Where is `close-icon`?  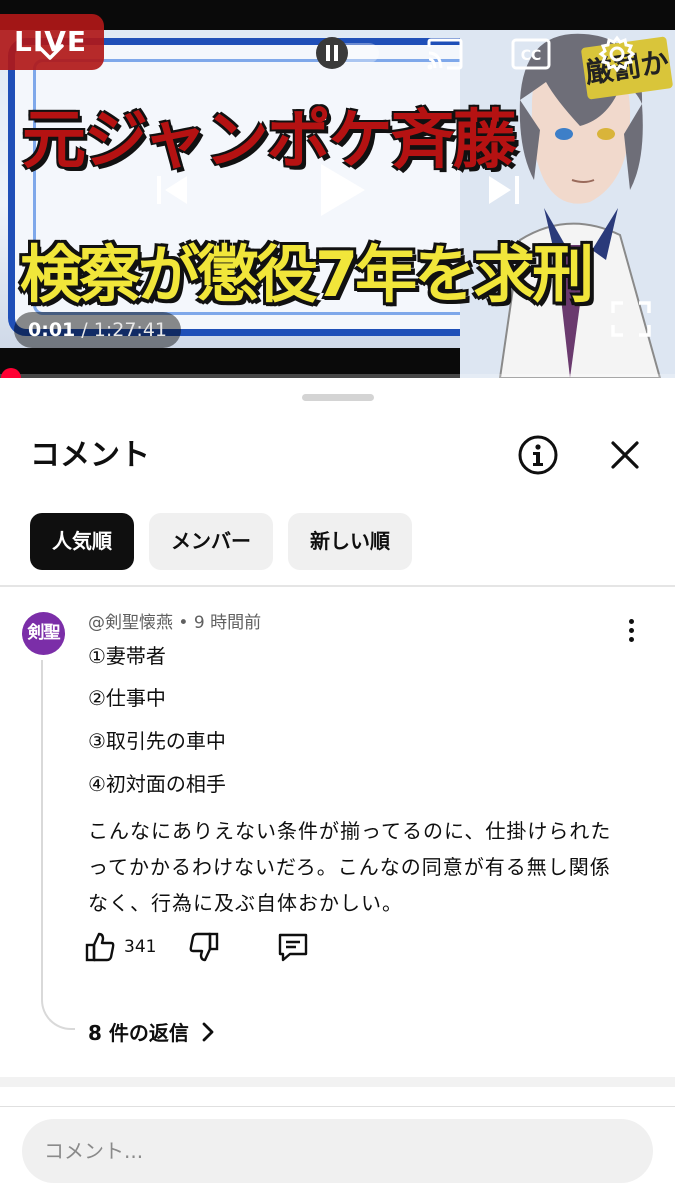
close-icon is located at coordinates (625, 455).